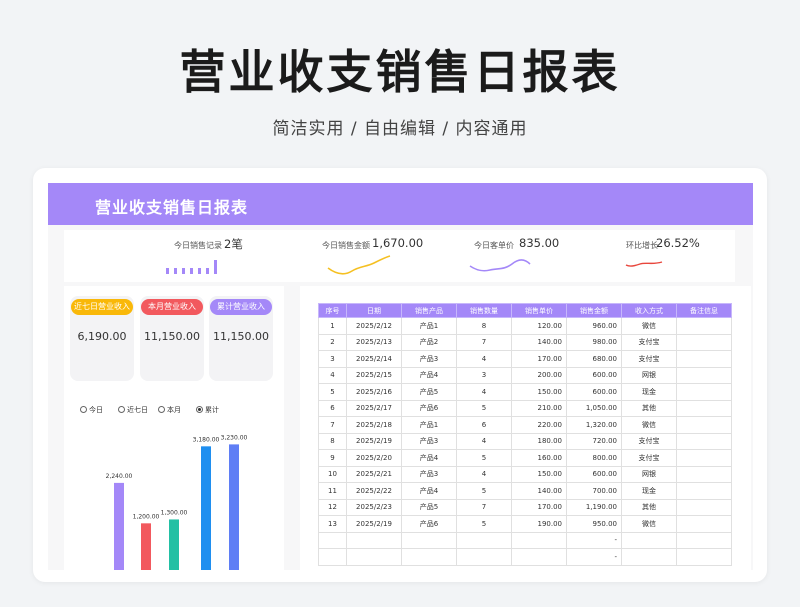 Image resolution: width=800 pixels, height=607 pixels. What do you see at coordinates (594, 540) in the screenshot?
I see `table-cell: -` at bounding box center [594, 540].